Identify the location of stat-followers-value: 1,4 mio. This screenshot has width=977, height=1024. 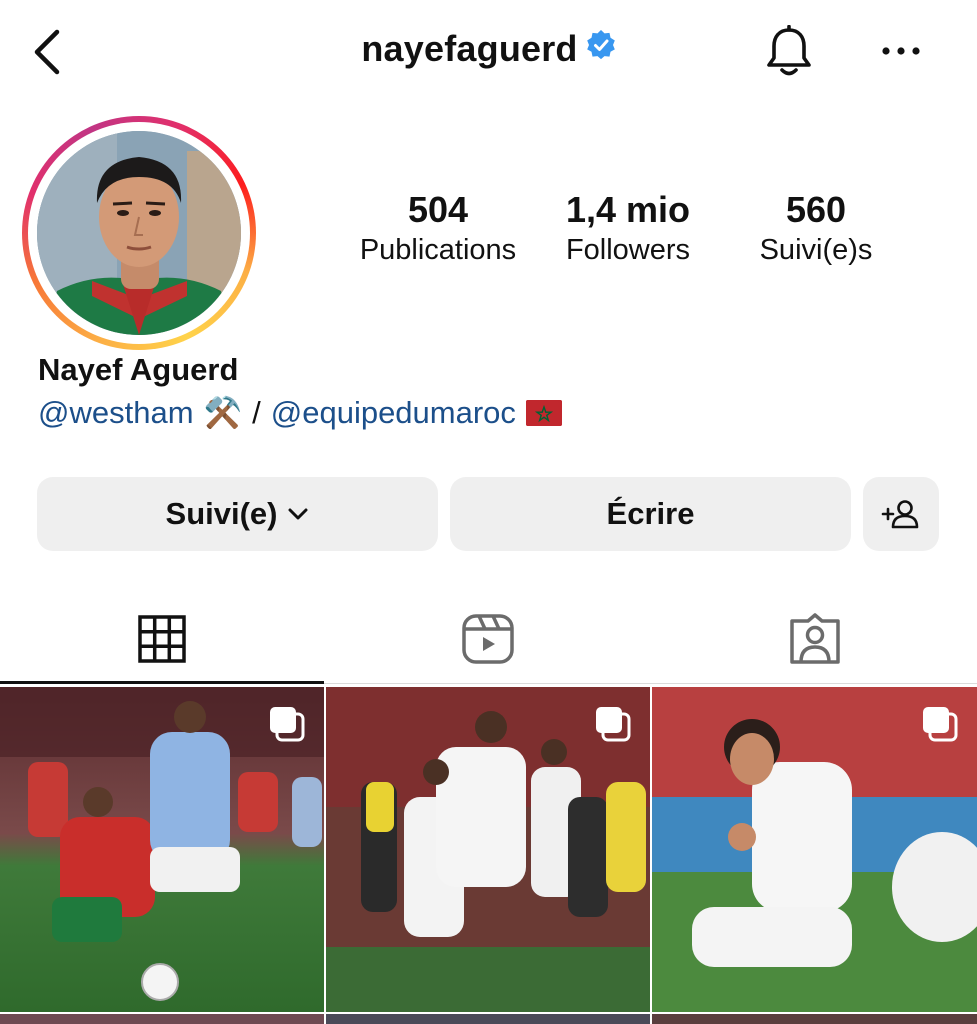
(628, 209).